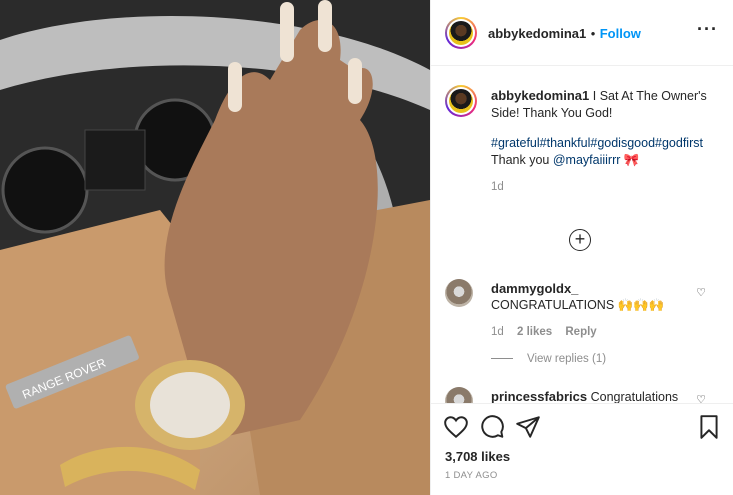  What do you see at coordinates (497, 332) in the screenshot?
I see `comment-age: 1d` at bounding box center [497, 332].